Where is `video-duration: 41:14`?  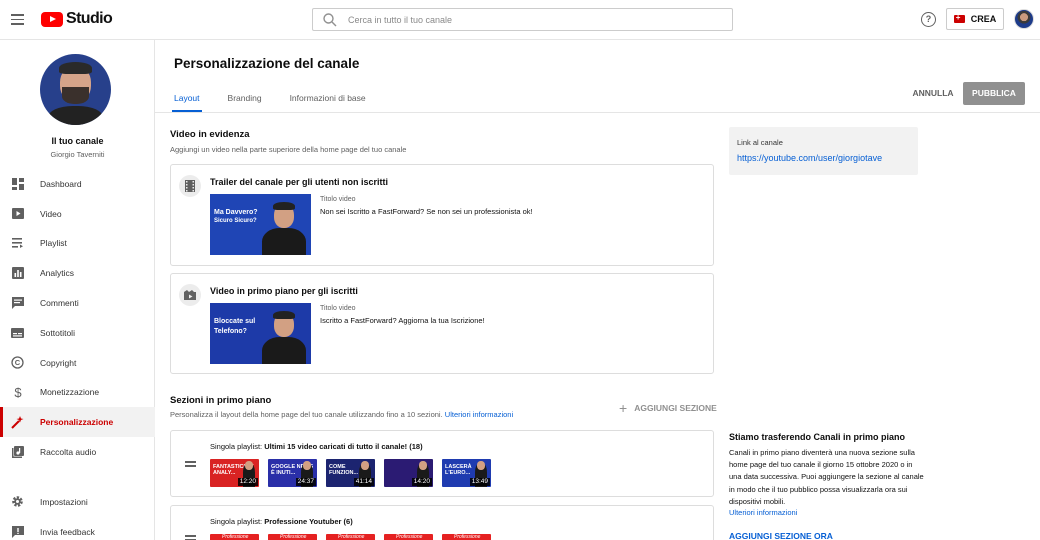
video-duration: 41:14 is located at coordinates (363, 482).